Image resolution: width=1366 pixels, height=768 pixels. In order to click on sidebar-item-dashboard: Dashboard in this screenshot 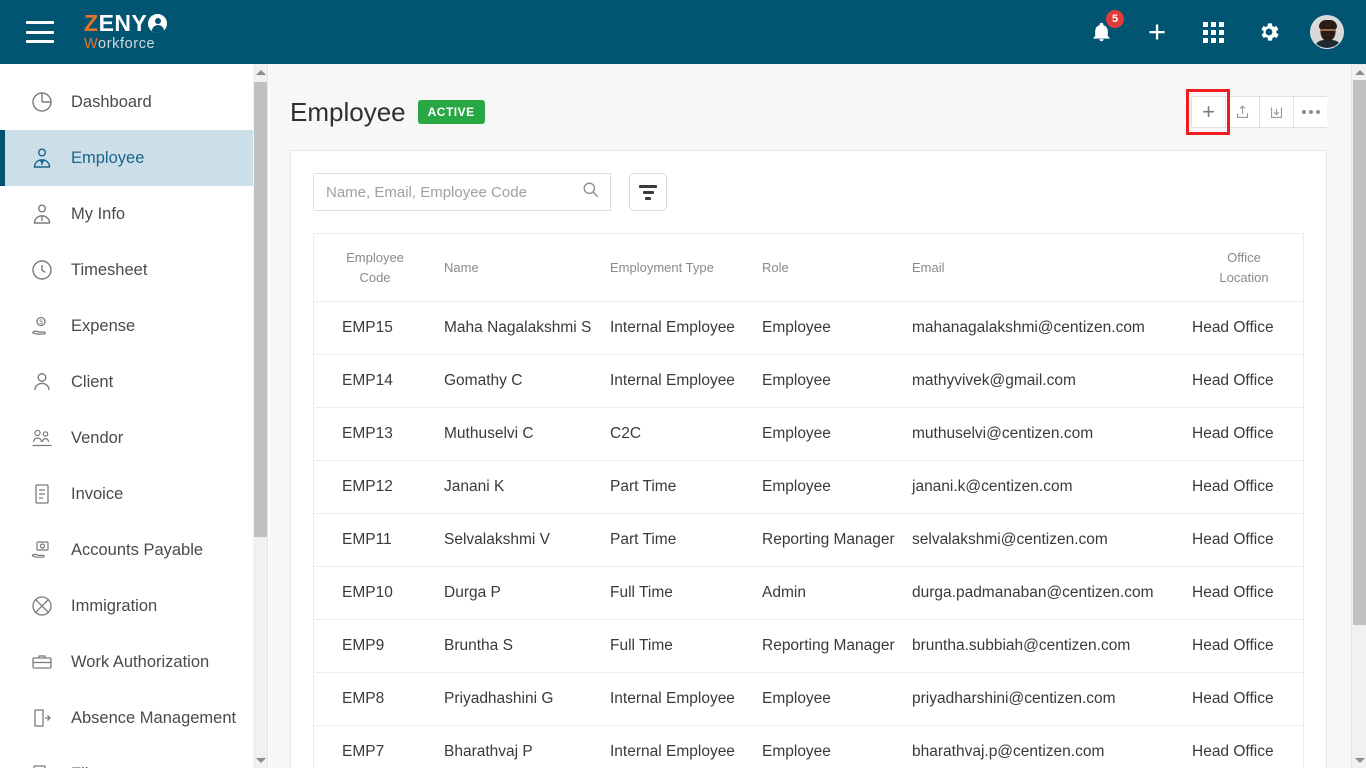, I will do `click(126, 102)`.